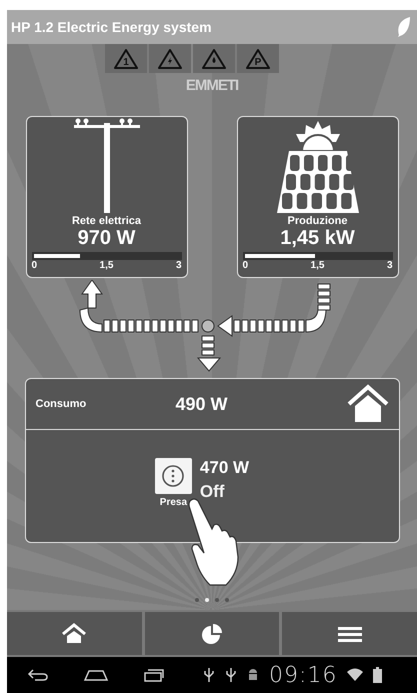 This screenshot has width=417, height=693. Describe the element at coordinates (154, 675) in the screenshot. I see `recent-apps-icon` at that location.